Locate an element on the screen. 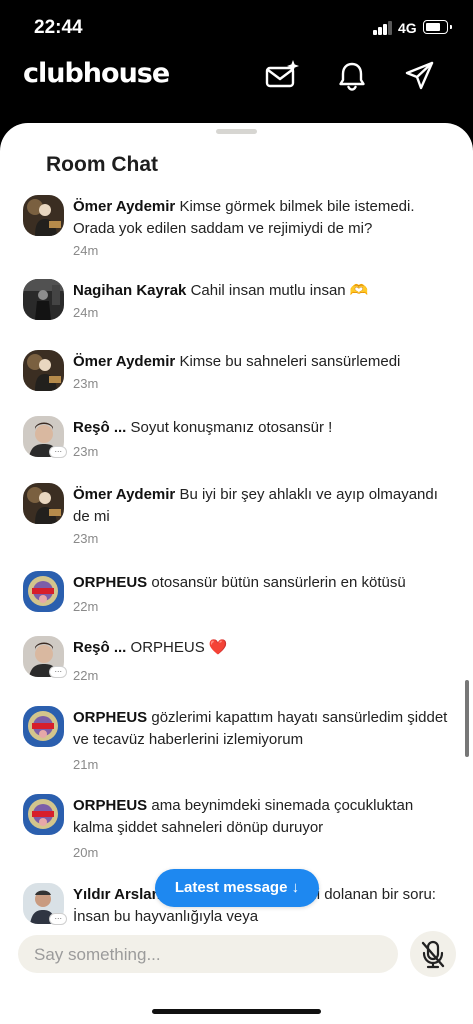 The height and width of the screenshot is (1024, 473). sheet-grabber is located at coordinates (236, 131).